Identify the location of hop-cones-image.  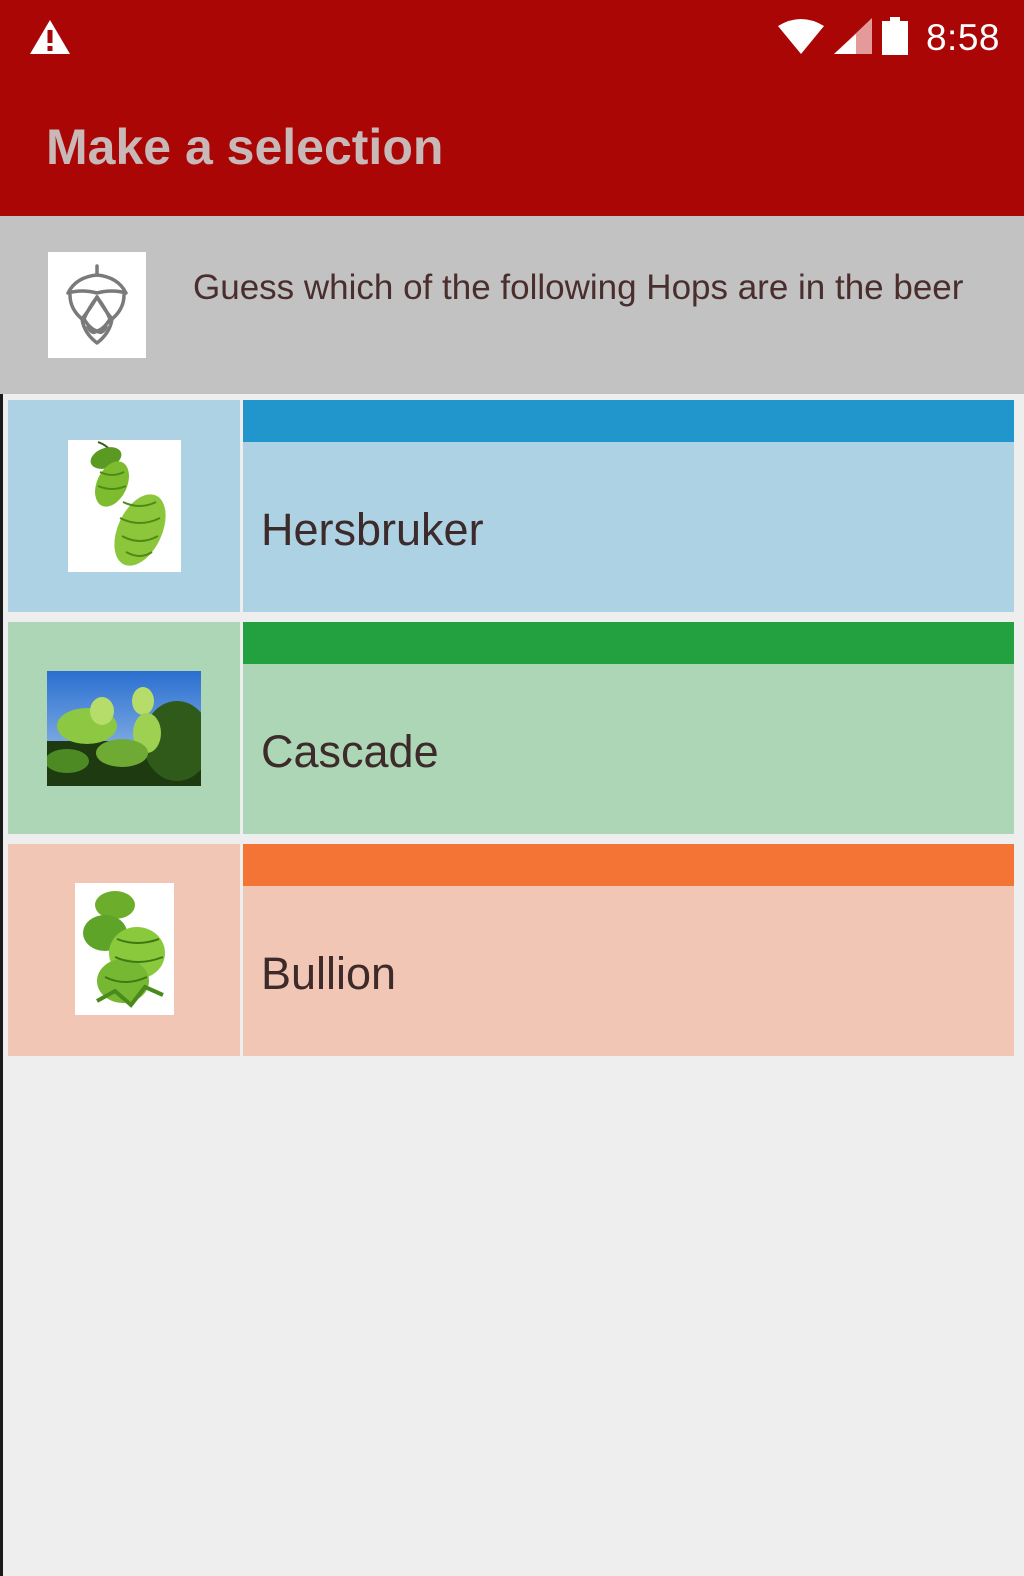
(124, 506).